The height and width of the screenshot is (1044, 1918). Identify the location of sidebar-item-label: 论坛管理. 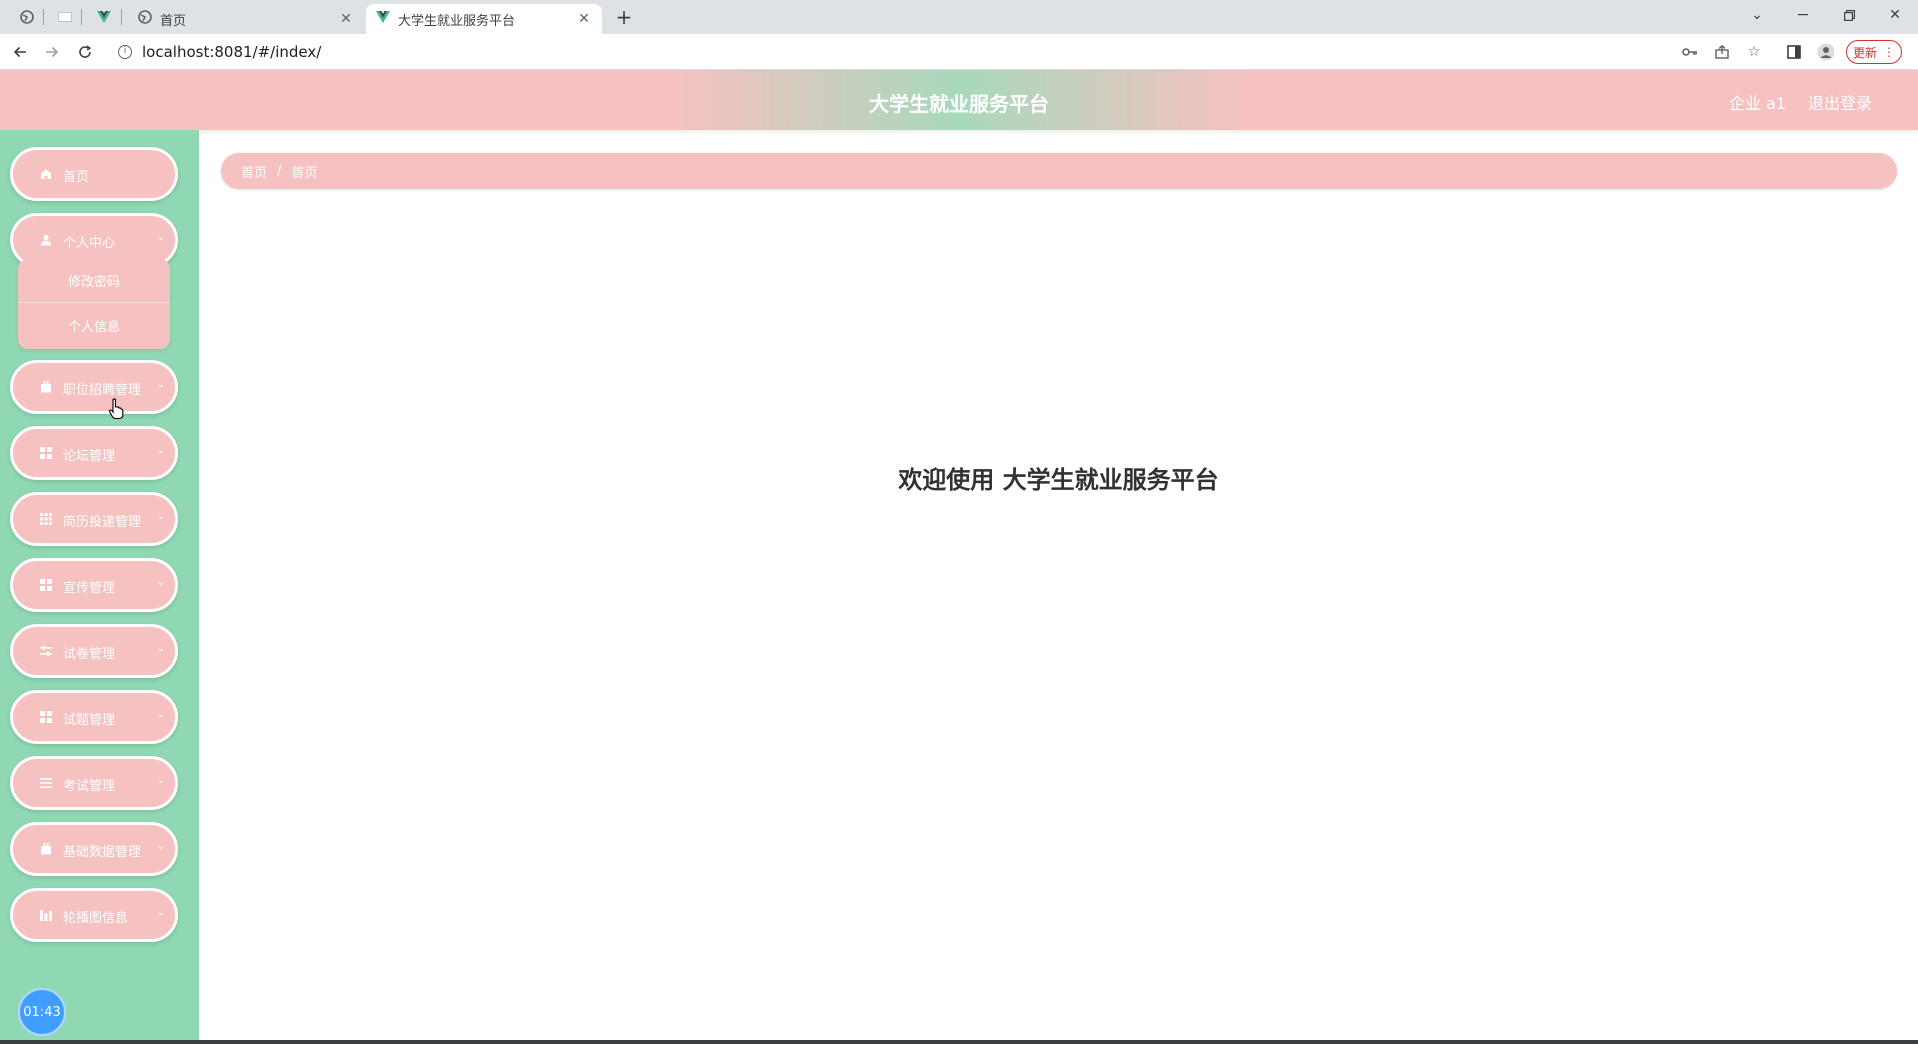
(89, 456).